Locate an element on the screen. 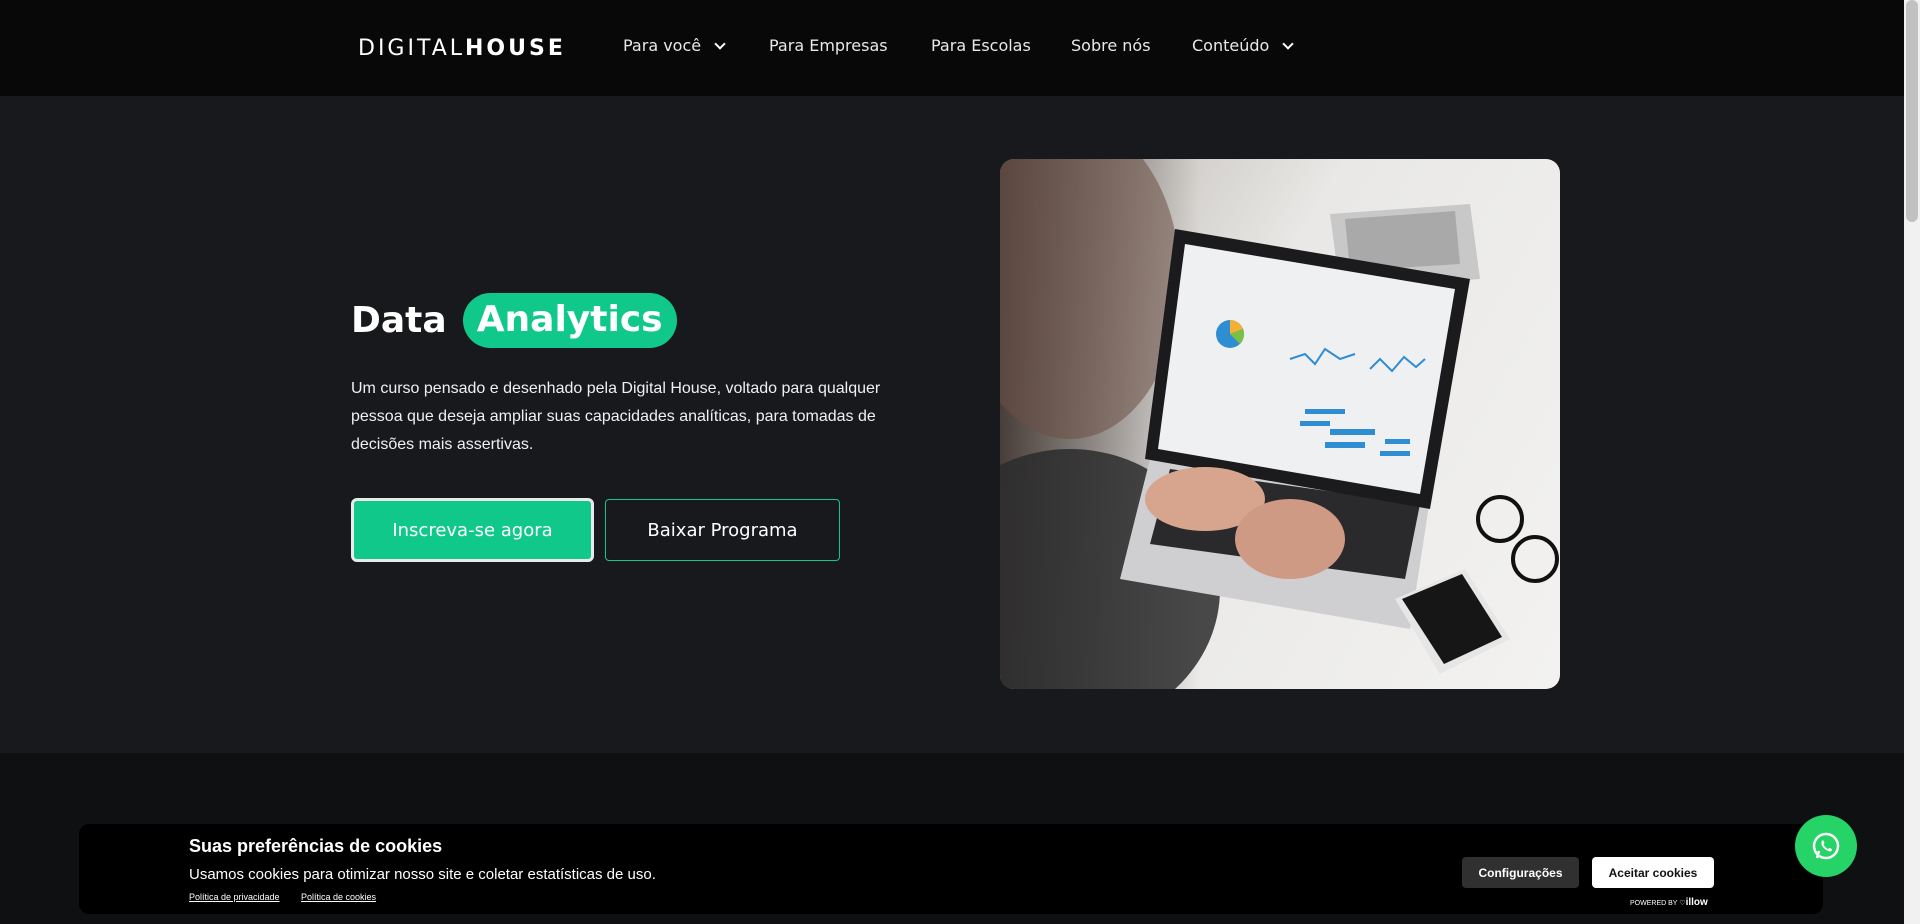 The height and width of the screenshot is (924, 1920). cookie-banner-title: Suas preferências de cookies is located at coordinates (316, 846).